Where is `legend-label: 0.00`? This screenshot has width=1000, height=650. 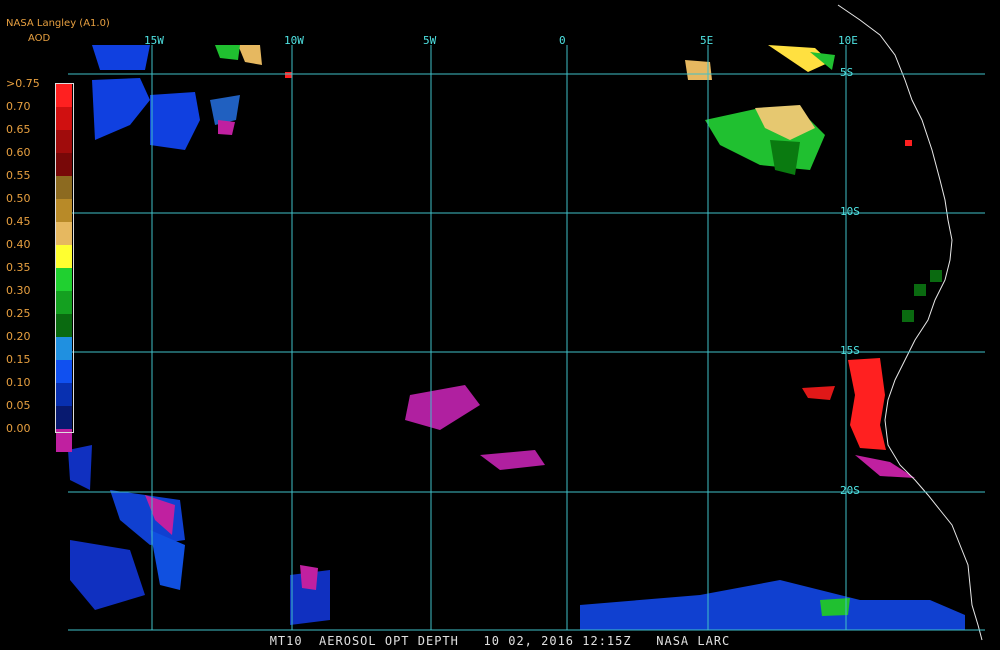
legend-label: 0.00 is located at coordinates (18, 428).